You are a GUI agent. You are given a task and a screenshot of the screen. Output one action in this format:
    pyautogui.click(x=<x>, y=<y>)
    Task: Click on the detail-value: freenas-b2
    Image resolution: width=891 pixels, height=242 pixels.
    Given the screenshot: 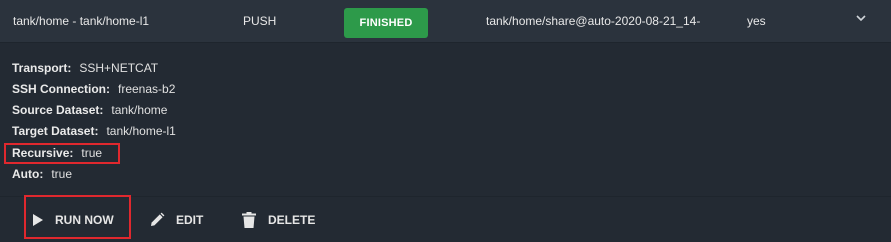 What is the action you would take?
    pyautogui.click(x=147, y=89)
    